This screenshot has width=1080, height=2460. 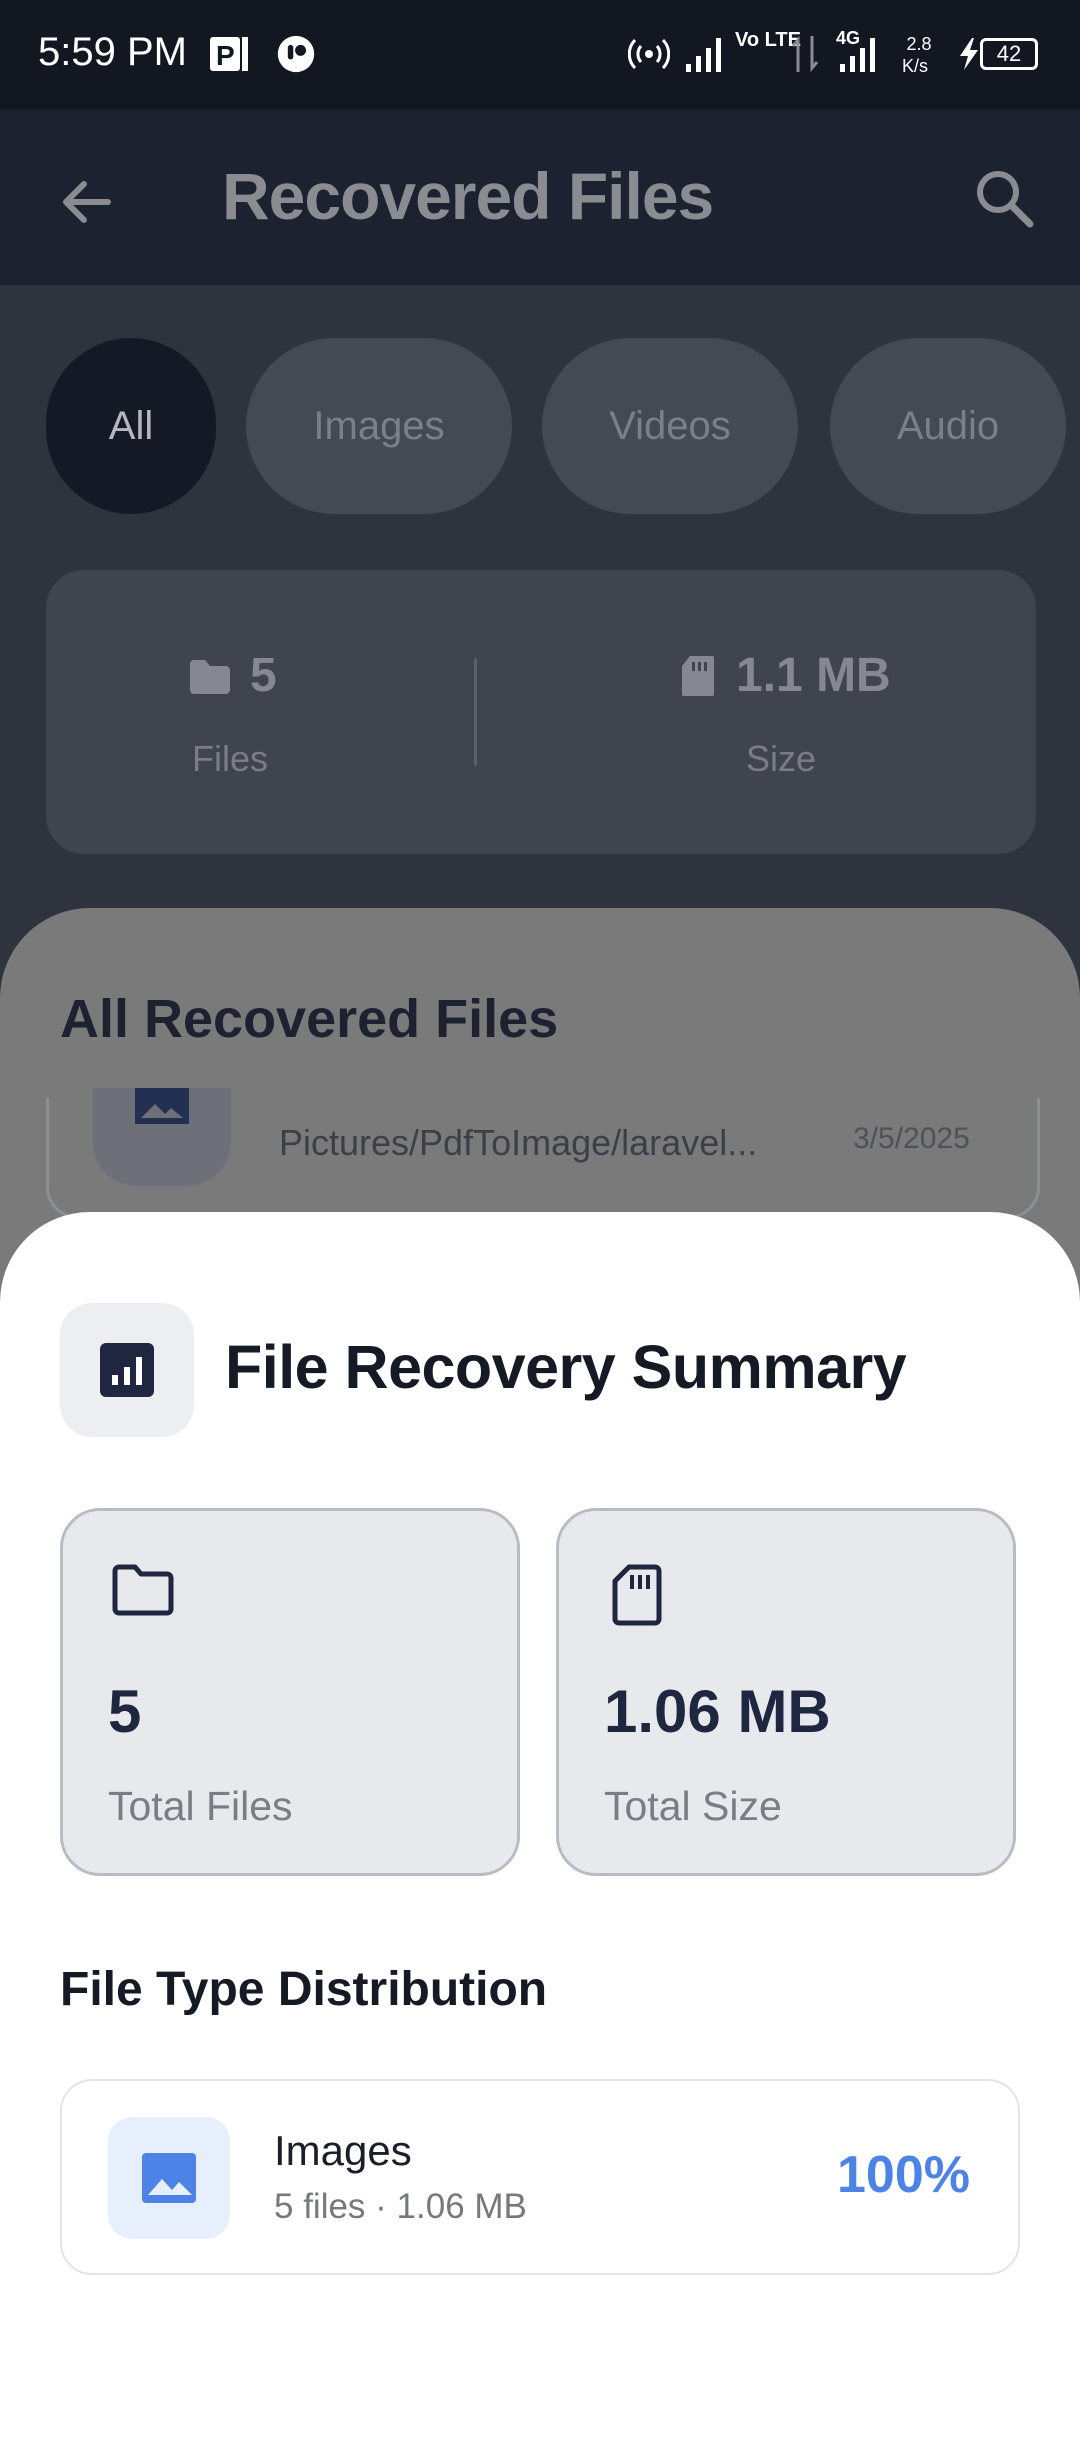 What do you see at coordinates (379, 426) in the screenshot?
I see `chip-images: Images` at bounding box center [379, 426].